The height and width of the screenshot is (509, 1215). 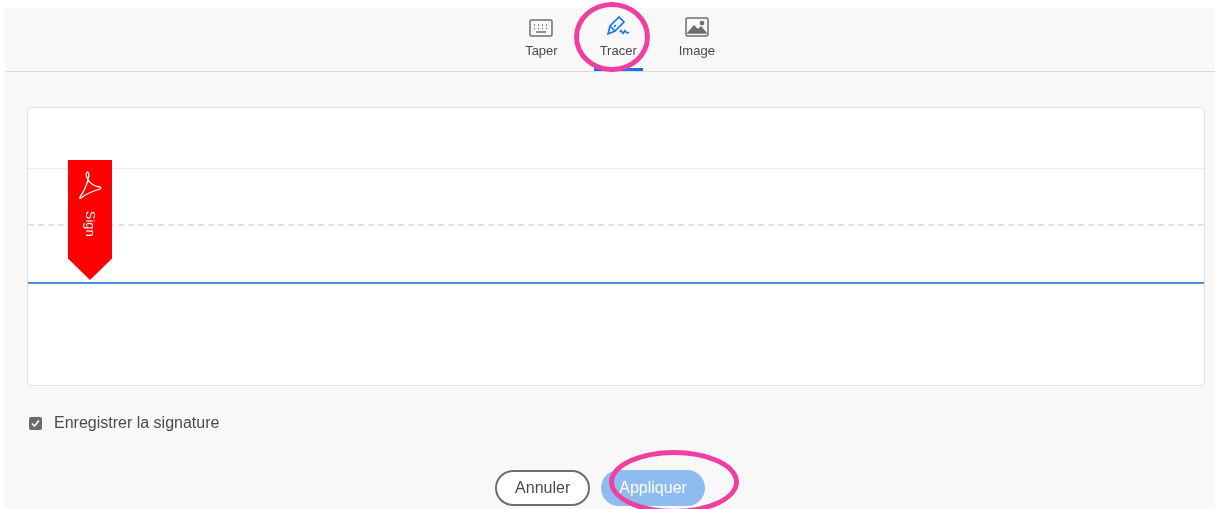 I want to click on check-icon, so click(x=35, y=423).